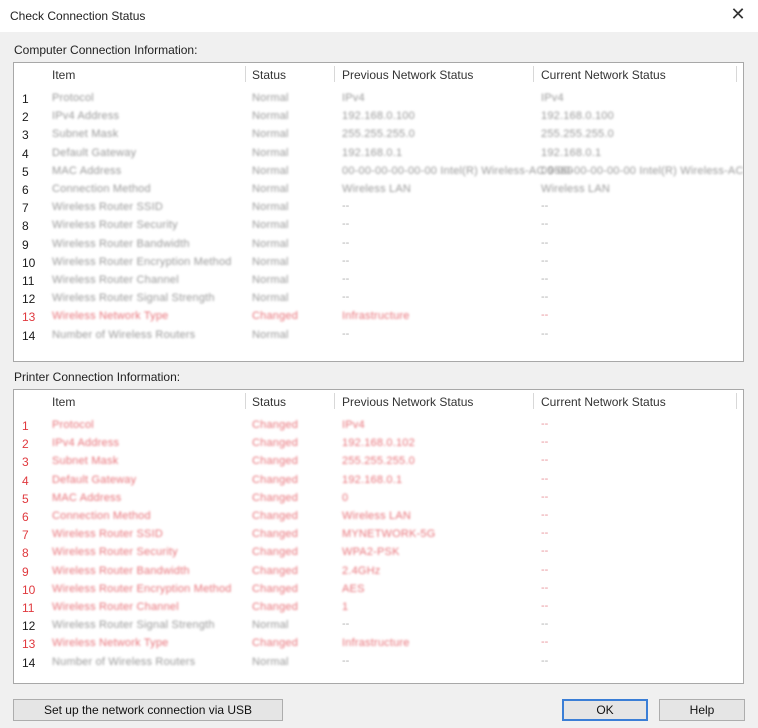 Image resolution: width=758 pixels, height=728 pixels. I want to click on computer-section-label: Computer Connection Information:, so click(106, 50).